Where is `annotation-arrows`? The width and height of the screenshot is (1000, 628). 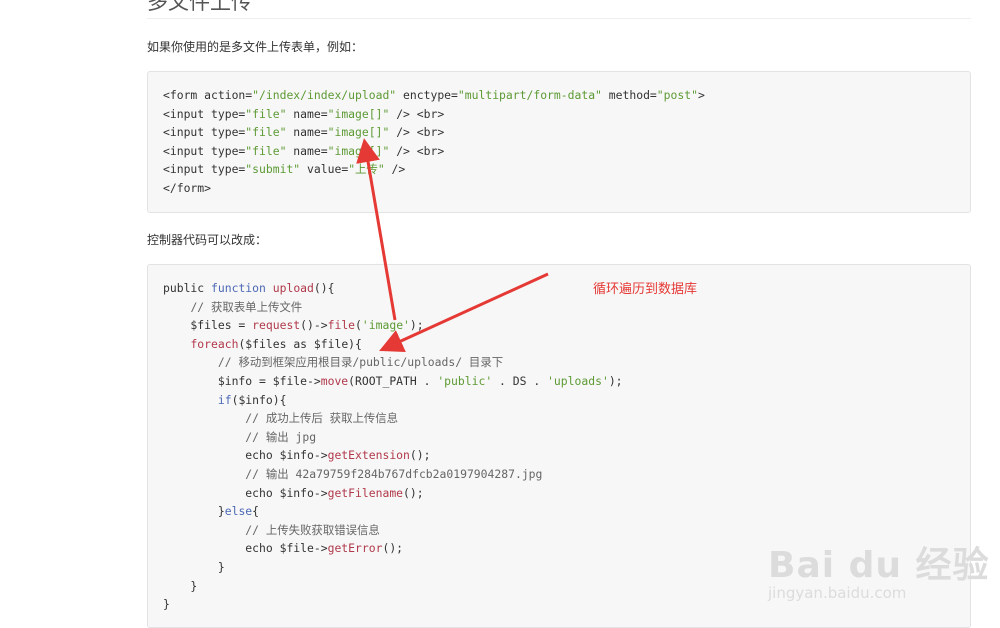 annotation-arrows is located at coordinates (452, 245).